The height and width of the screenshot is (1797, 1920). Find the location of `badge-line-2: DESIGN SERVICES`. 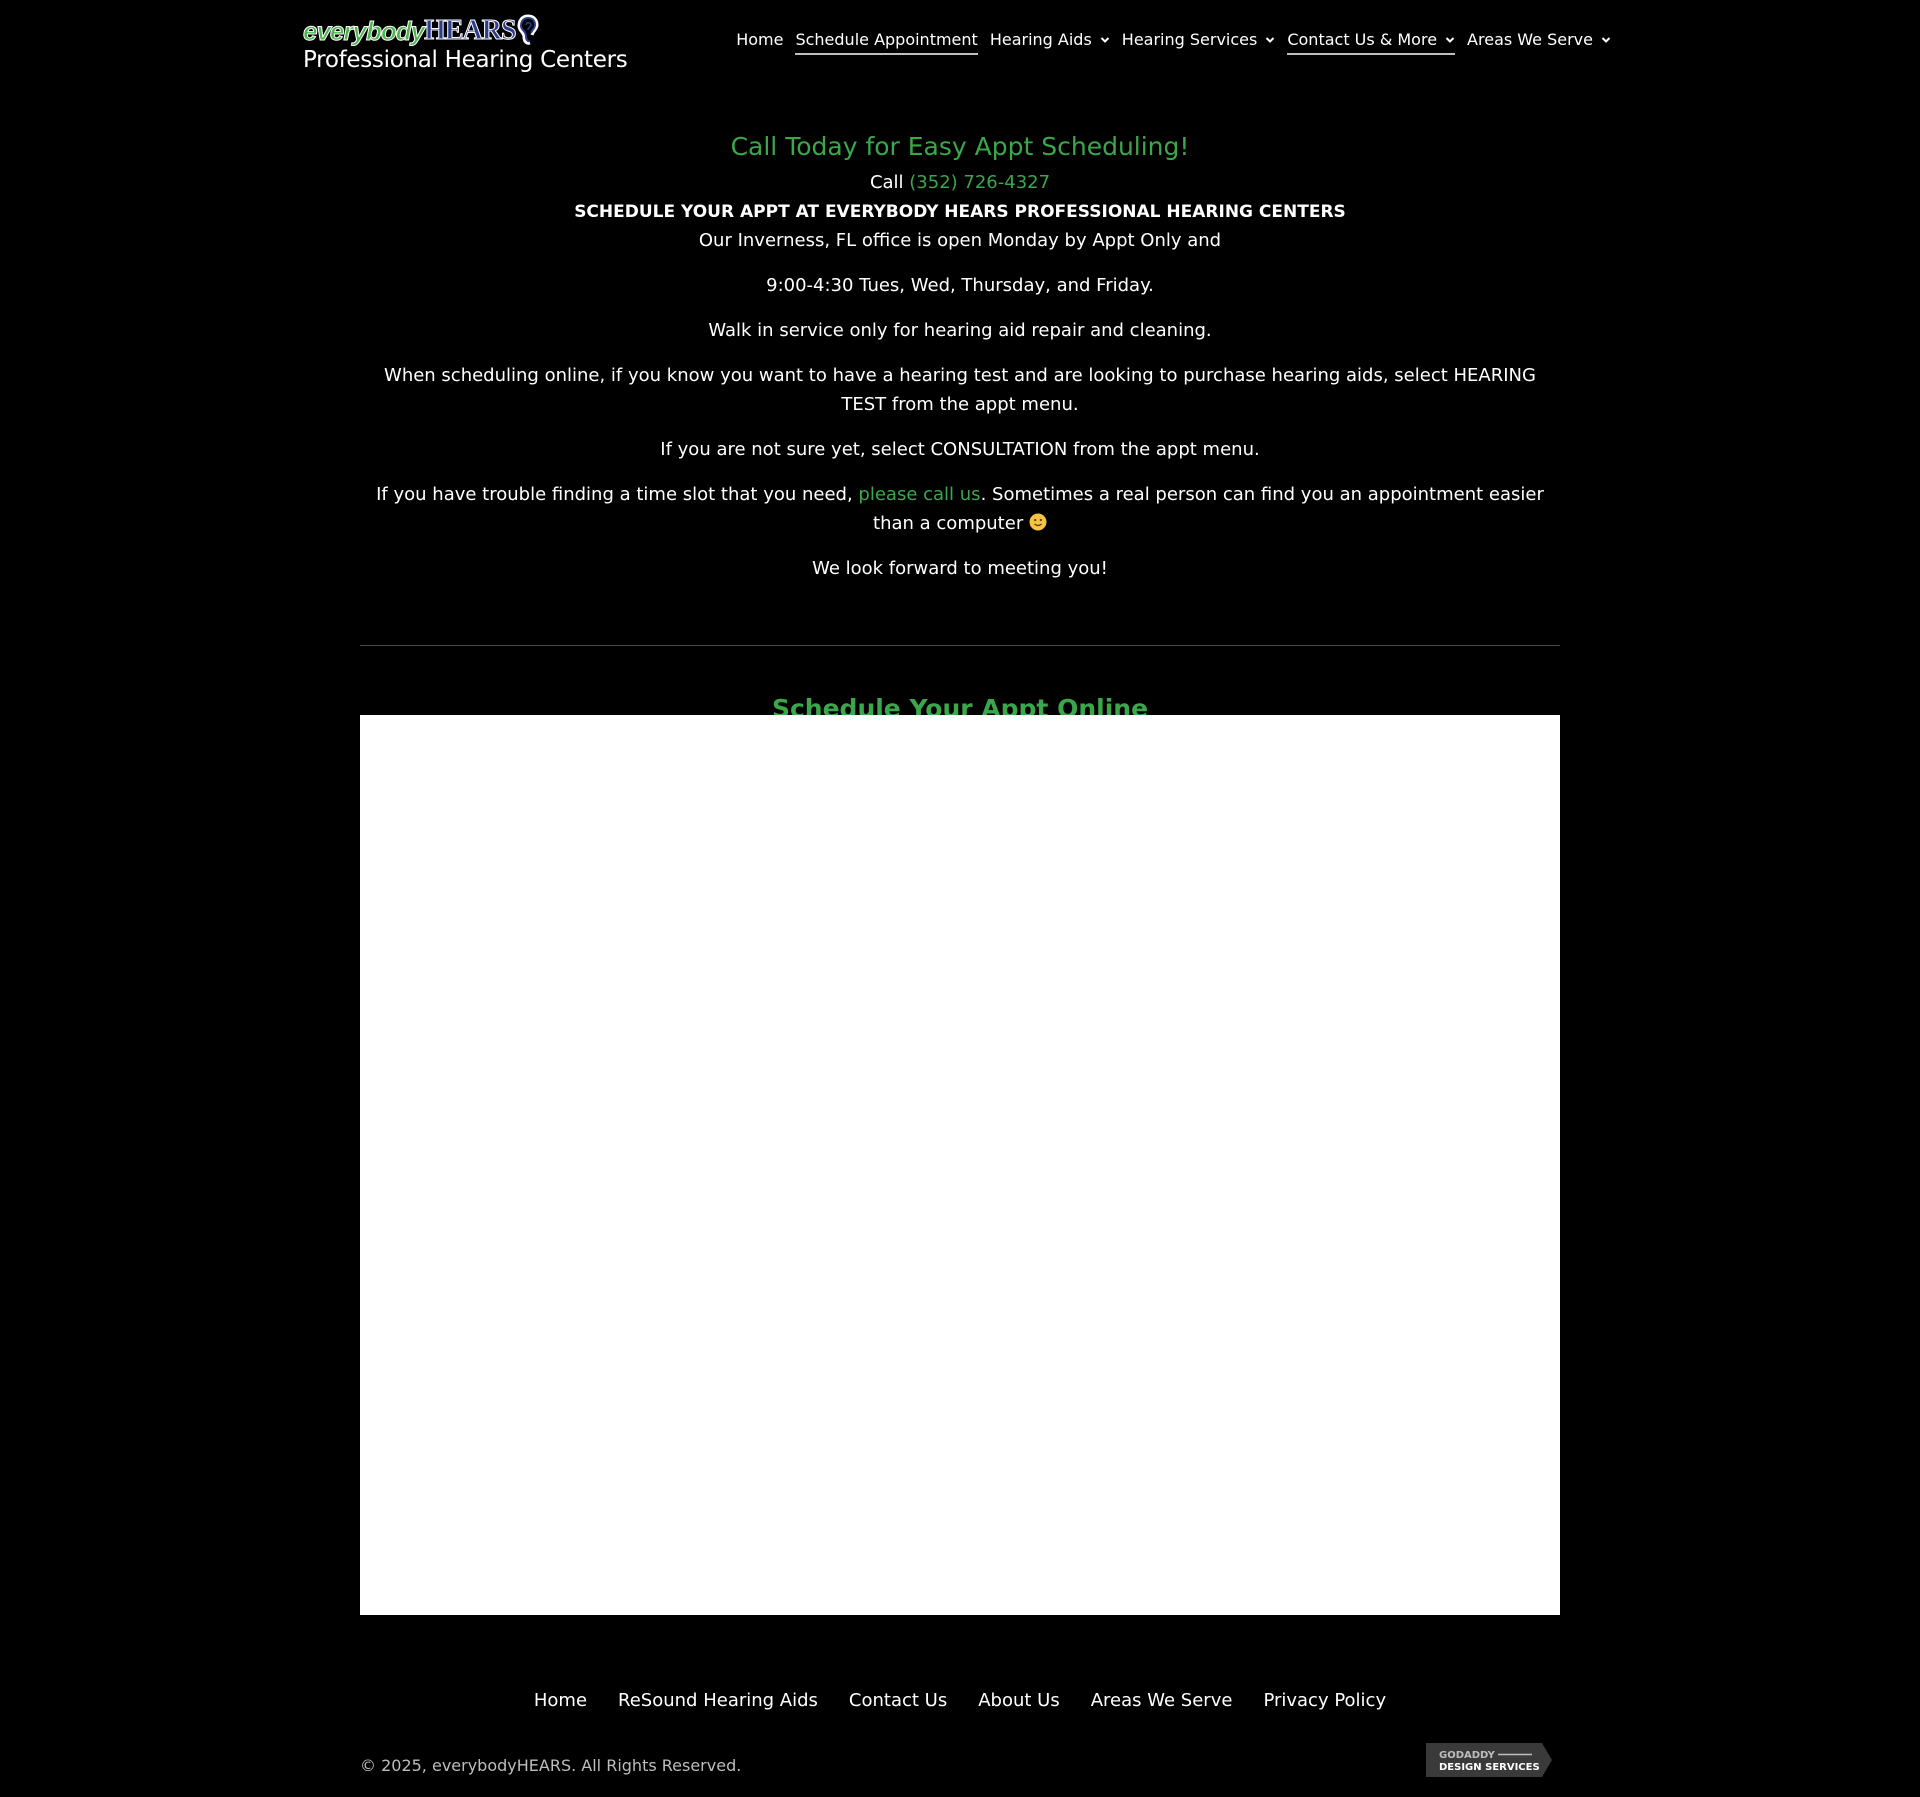

badge-line-2: DESIGN SERVICES is located at coordinates (1489, 1767).